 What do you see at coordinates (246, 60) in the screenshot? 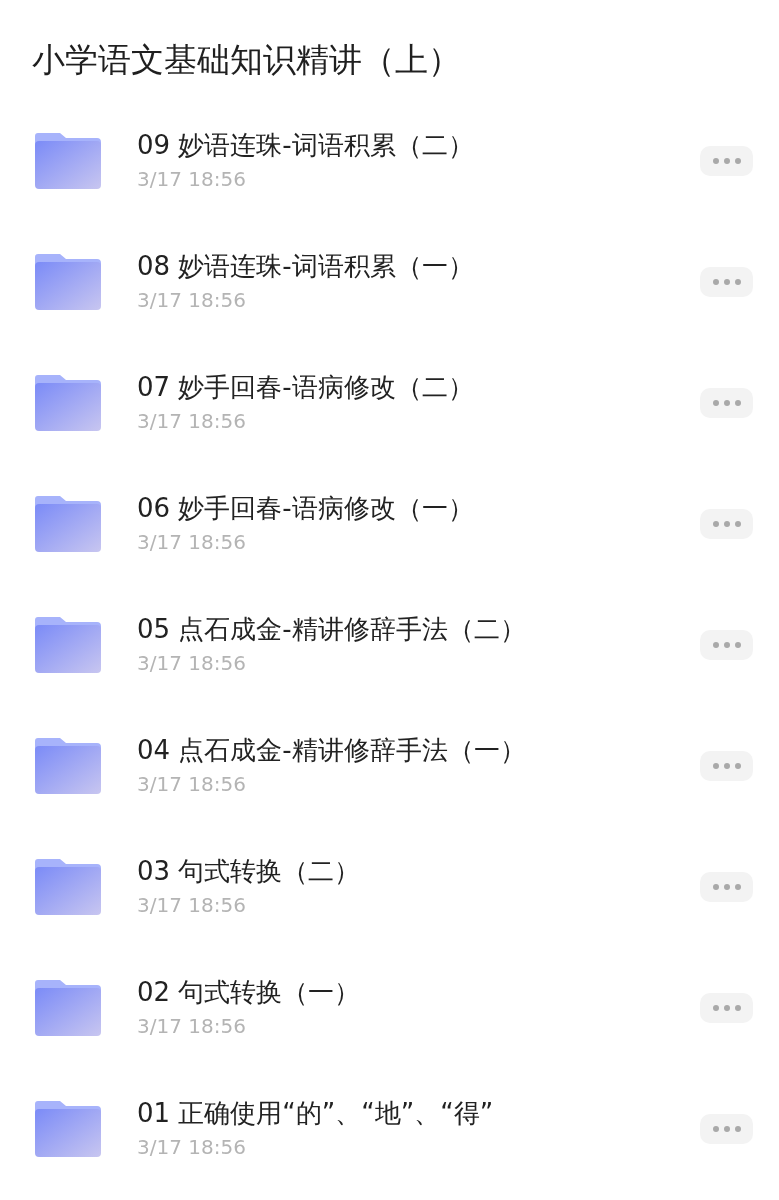
I see `page-title: 小学语文基础知识精讲（上）` at bounding box center [246, 60].